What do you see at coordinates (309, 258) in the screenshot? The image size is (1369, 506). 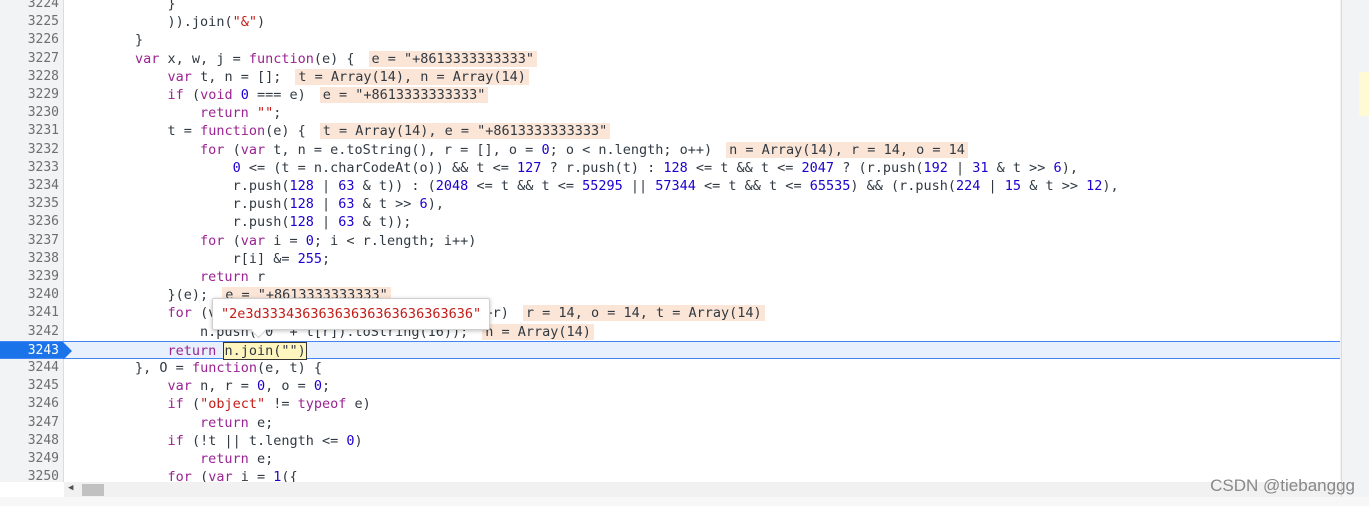 I see `code-token: 255` at bounding box center [309, 258].